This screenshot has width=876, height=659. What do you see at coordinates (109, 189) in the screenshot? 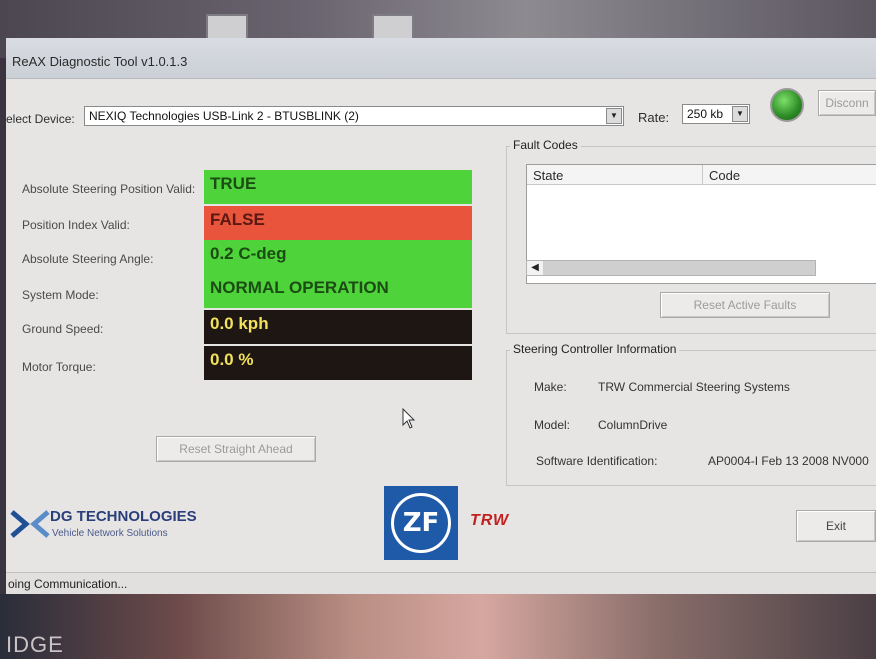
I see `param-label: Absolute Steering Position Valid:` at bounding box center [109, 189].